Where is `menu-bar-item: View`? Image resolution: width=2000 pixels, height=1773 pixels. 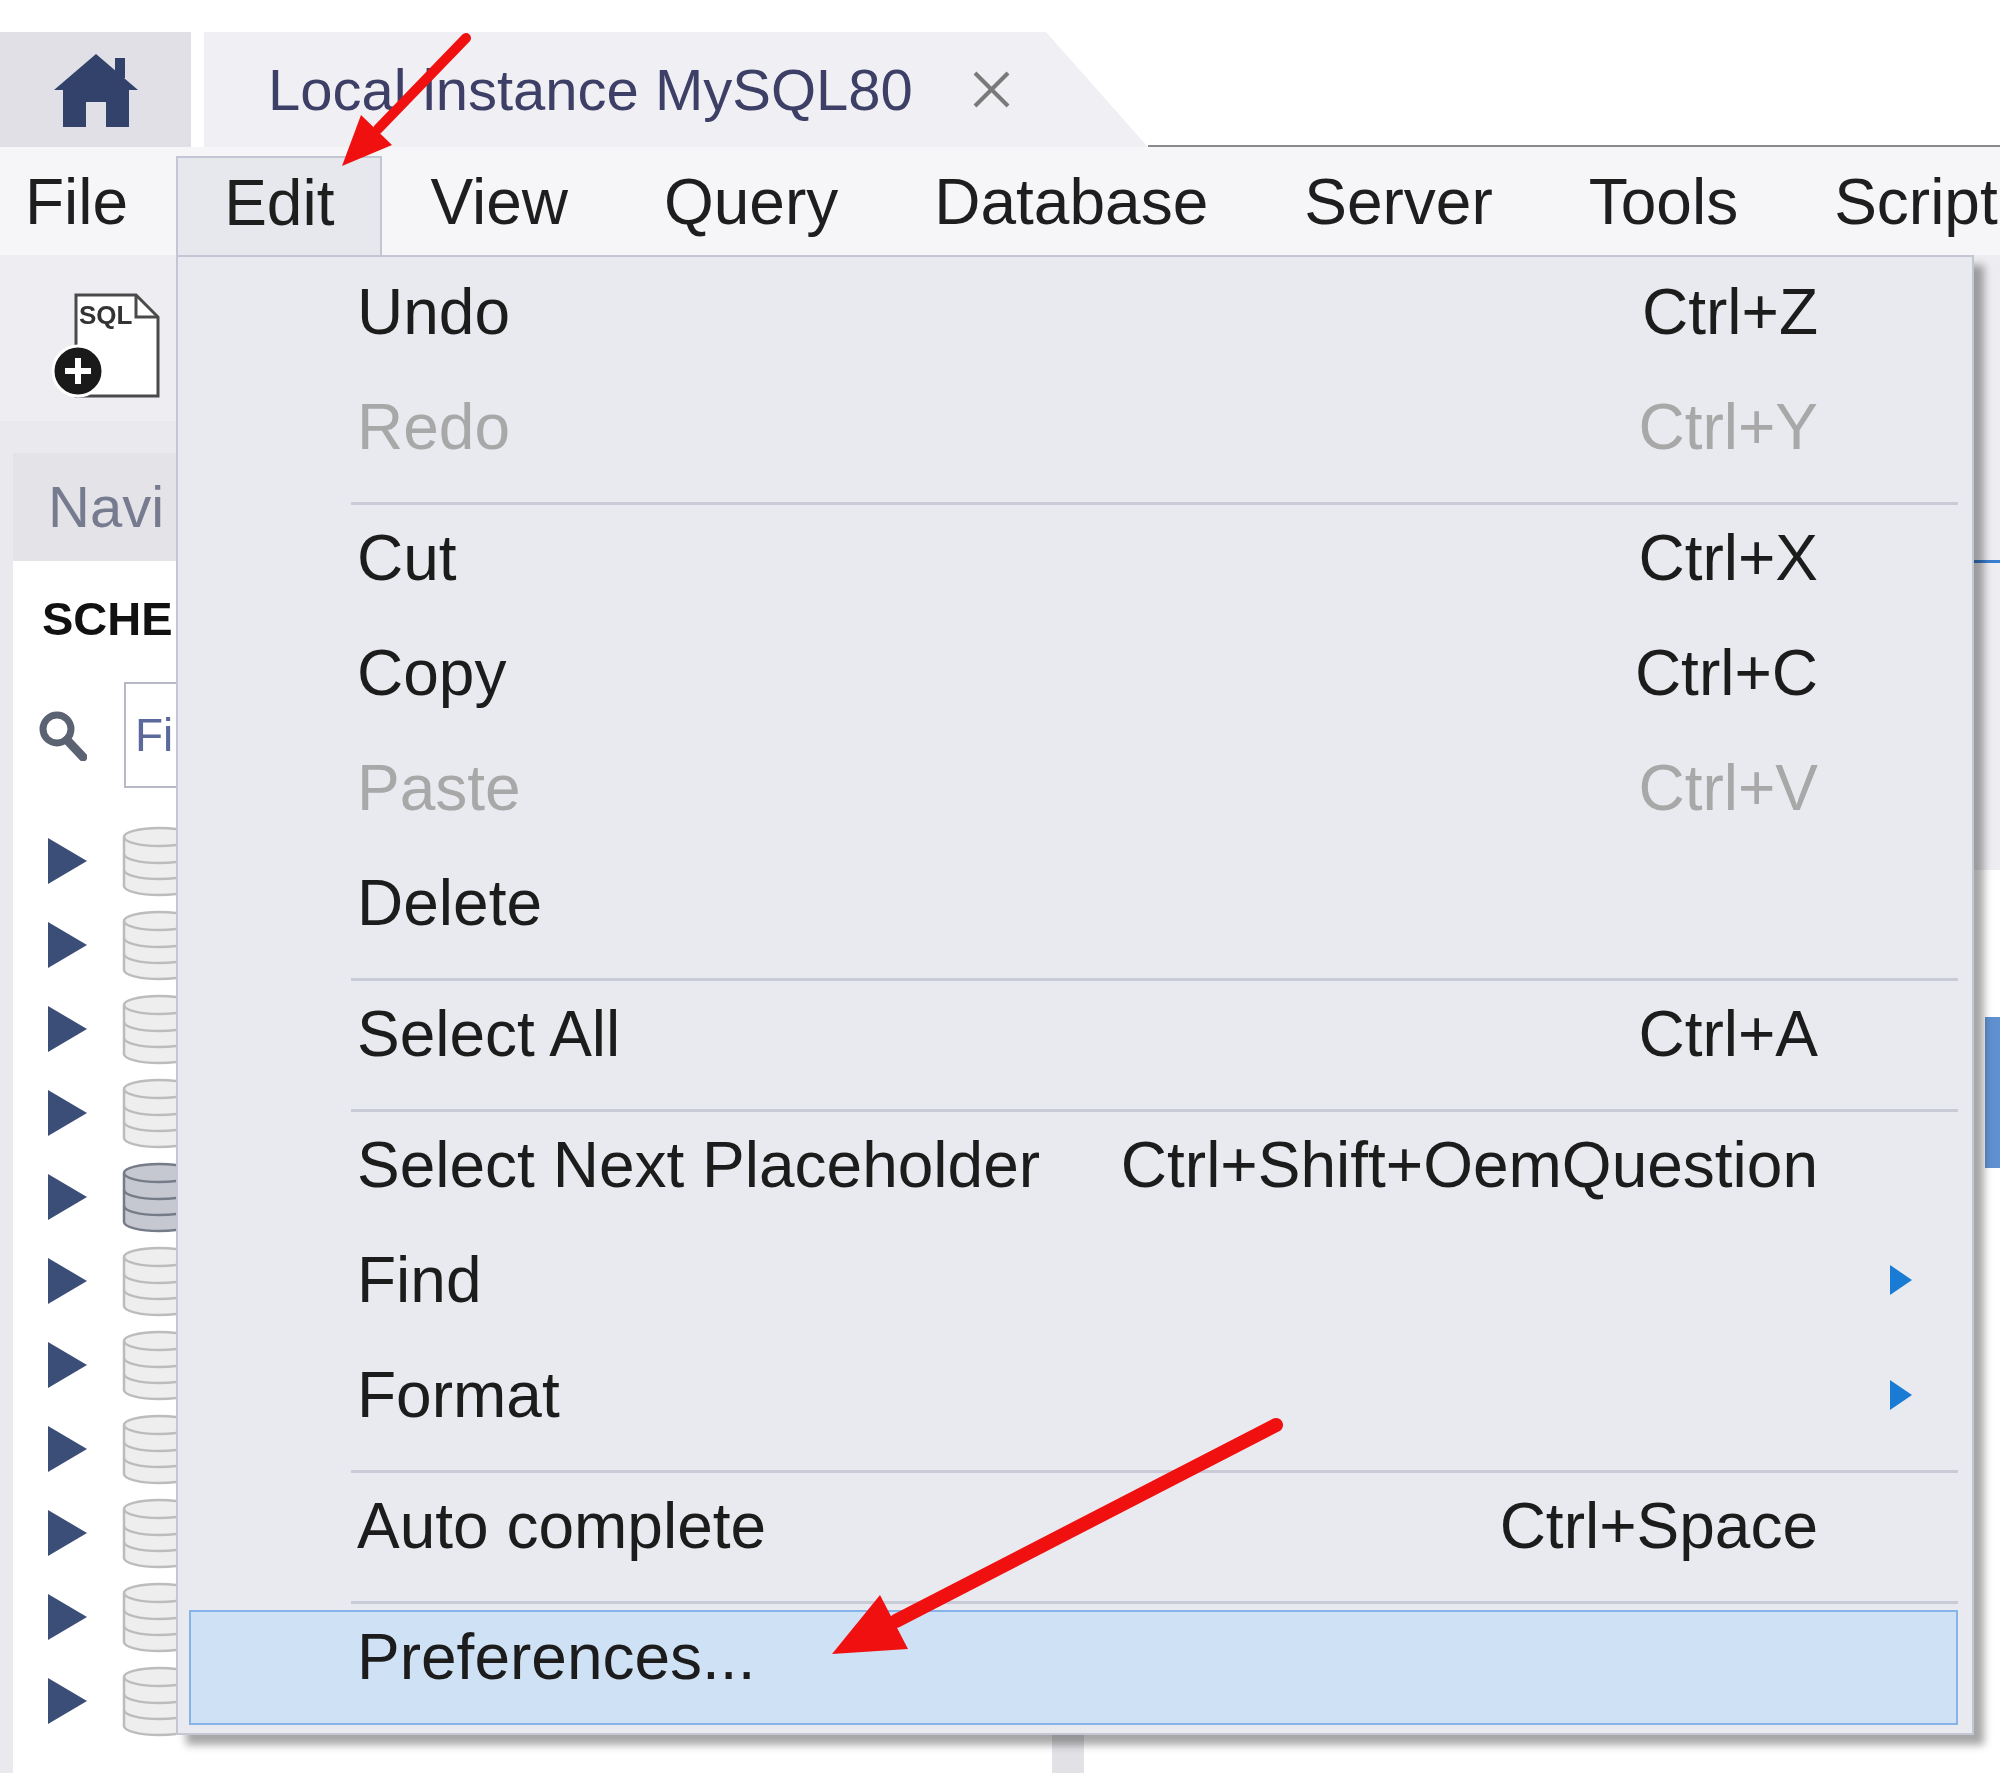
menu-bar-item: View is located at coordinates (499, 205).